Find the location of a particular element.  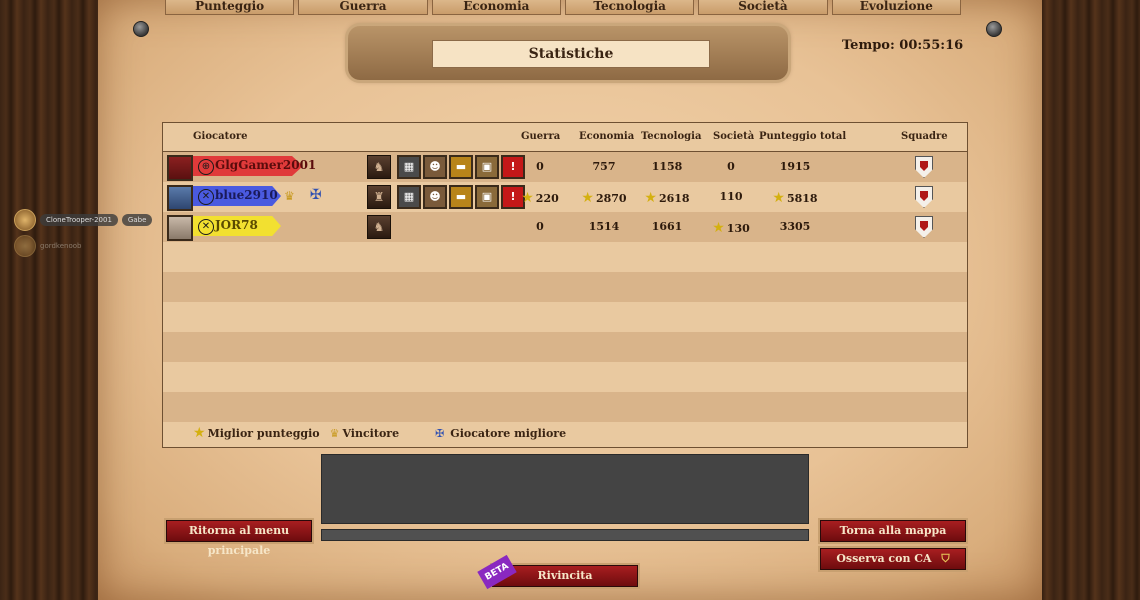

header-economy: Economia is located at coordinates (607, 136).